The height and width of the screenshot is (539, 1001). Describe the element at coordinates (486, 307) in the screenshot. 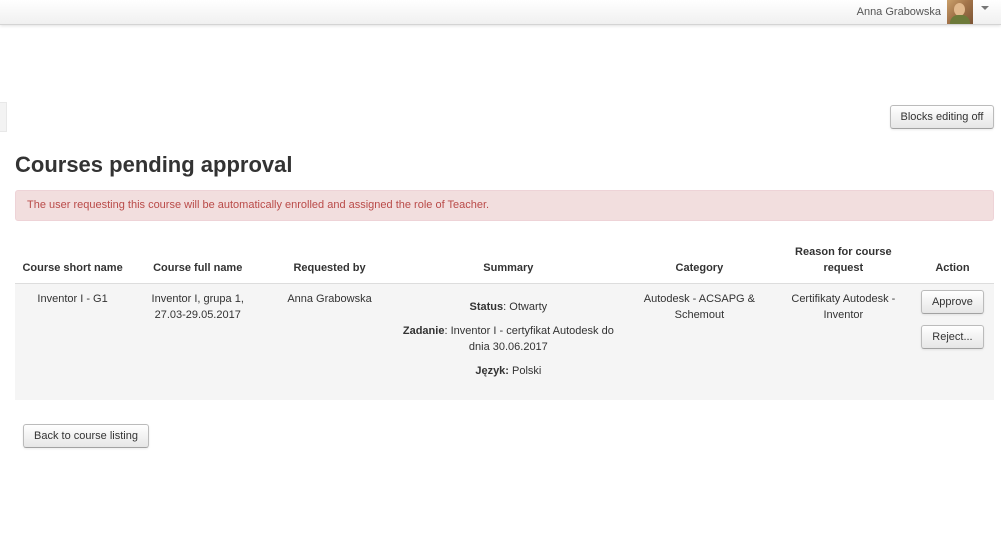

I see `summary-status-label: Status` at that location.